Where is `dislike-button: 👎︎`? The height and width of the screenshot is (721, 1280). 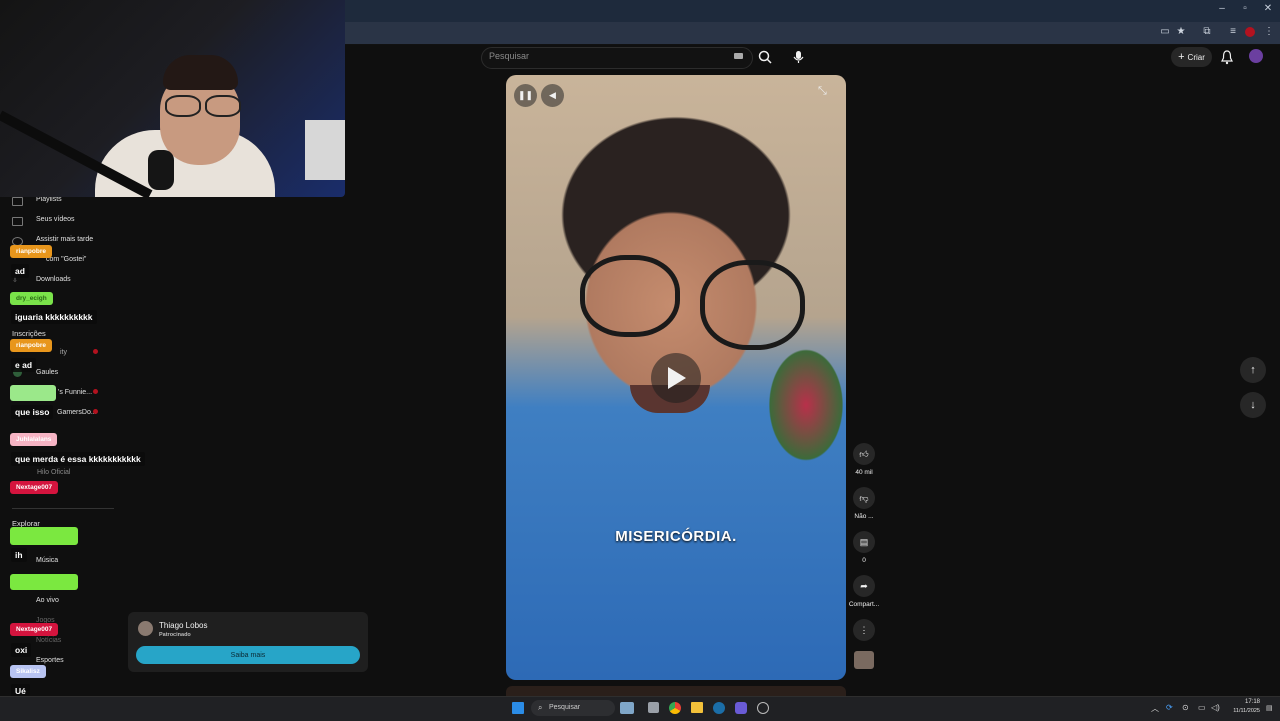 dislike-button: 👎︎ is located at coordinates (864, 498).